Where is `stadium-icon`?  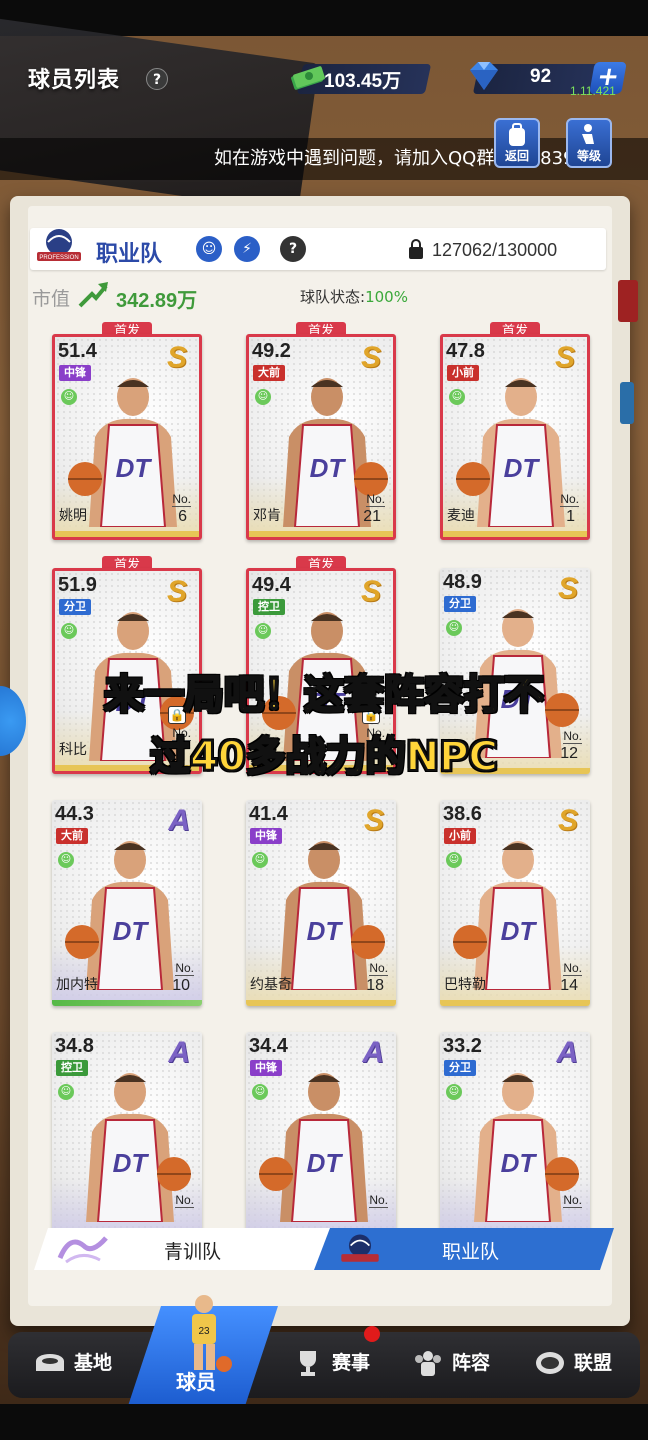 stadium-icon is located at coordinates (50, 1362).